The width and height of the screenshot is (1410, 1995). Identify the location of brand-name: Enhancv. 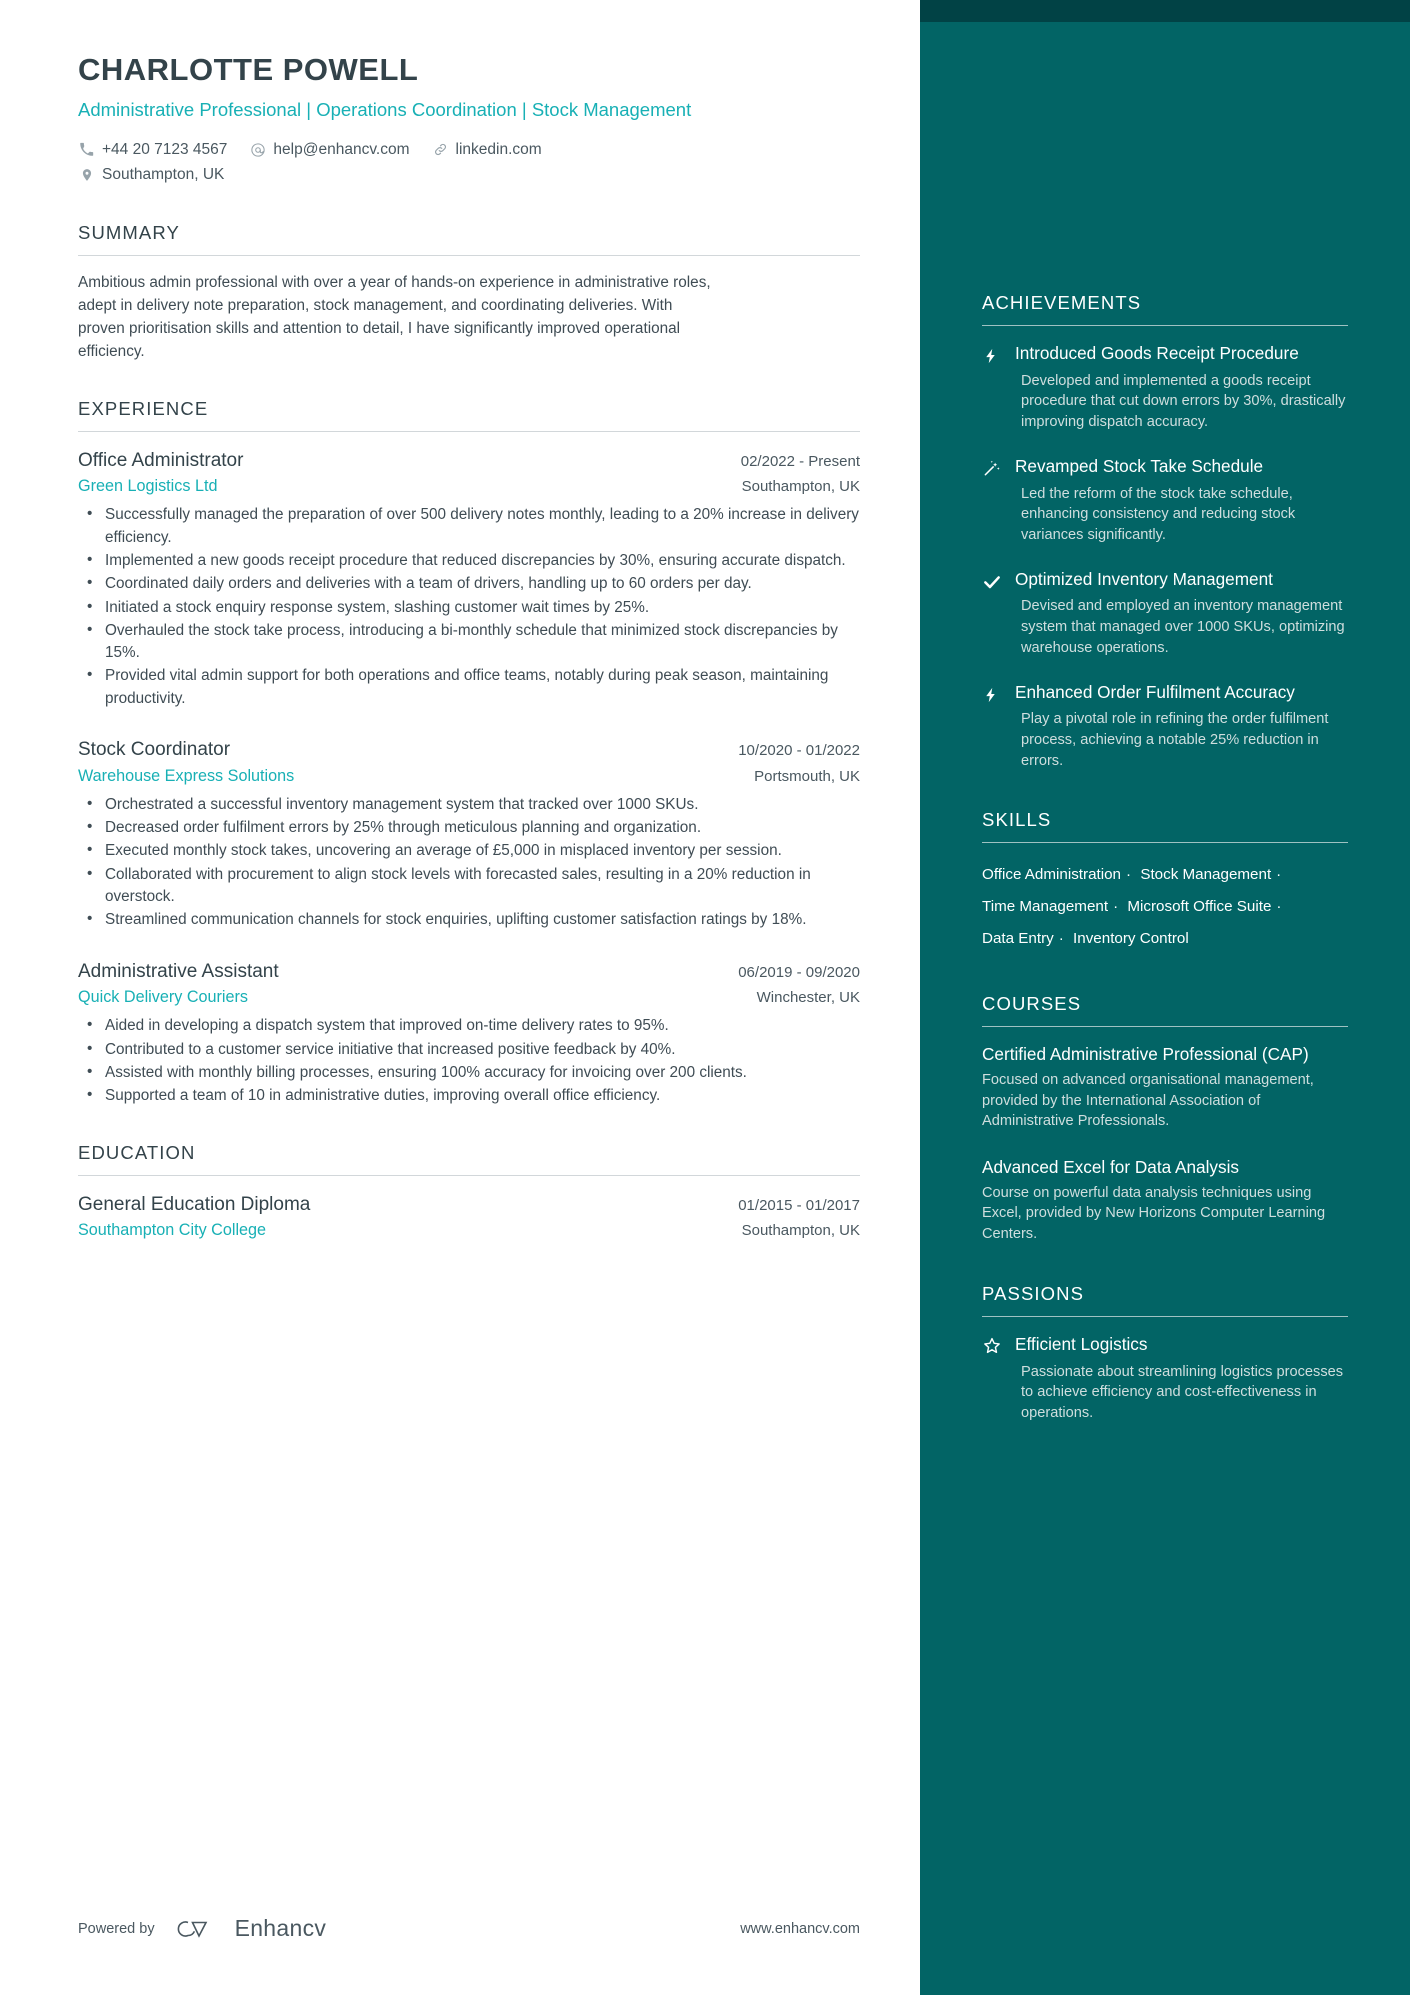
(280, 1928).